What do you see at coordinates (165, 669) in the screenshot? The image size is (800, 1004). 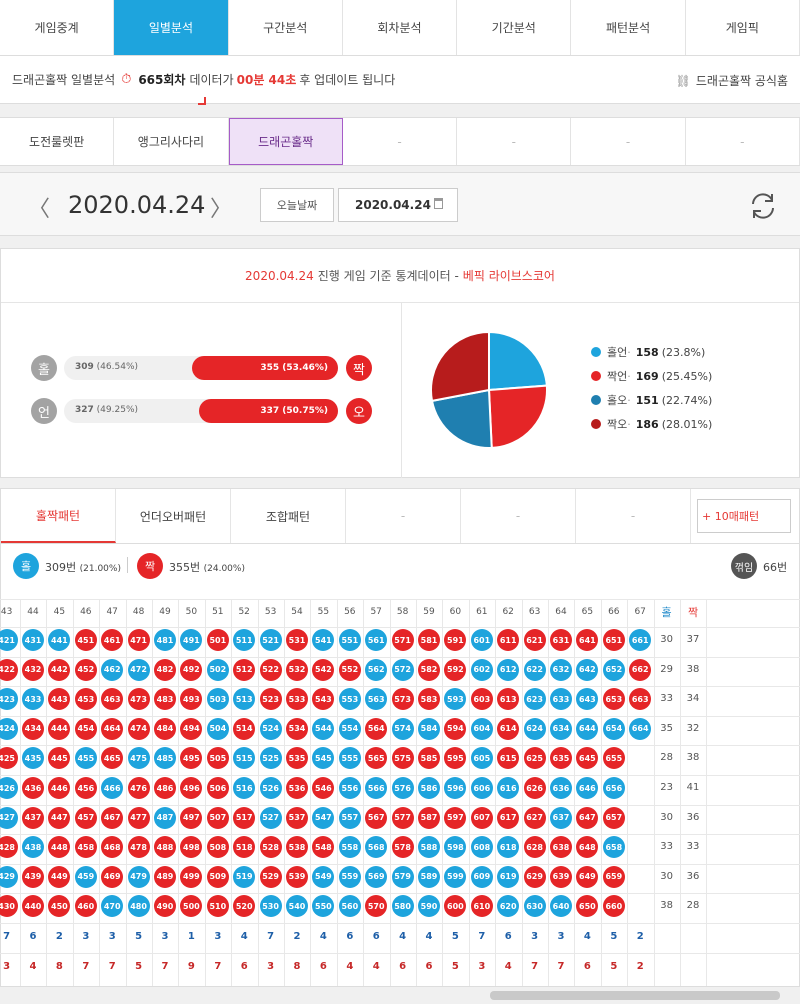 I see `pattern-ball: 482` at bounding box center [165, 669].